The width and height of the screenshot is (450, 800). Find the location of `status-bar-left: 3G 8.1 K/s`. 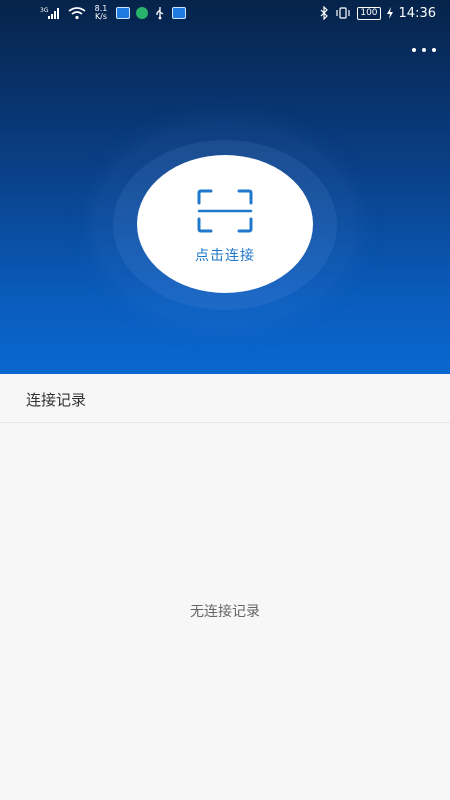

status-bar-left: 3G 8.1 K/s is located at coordinates (113, 13).